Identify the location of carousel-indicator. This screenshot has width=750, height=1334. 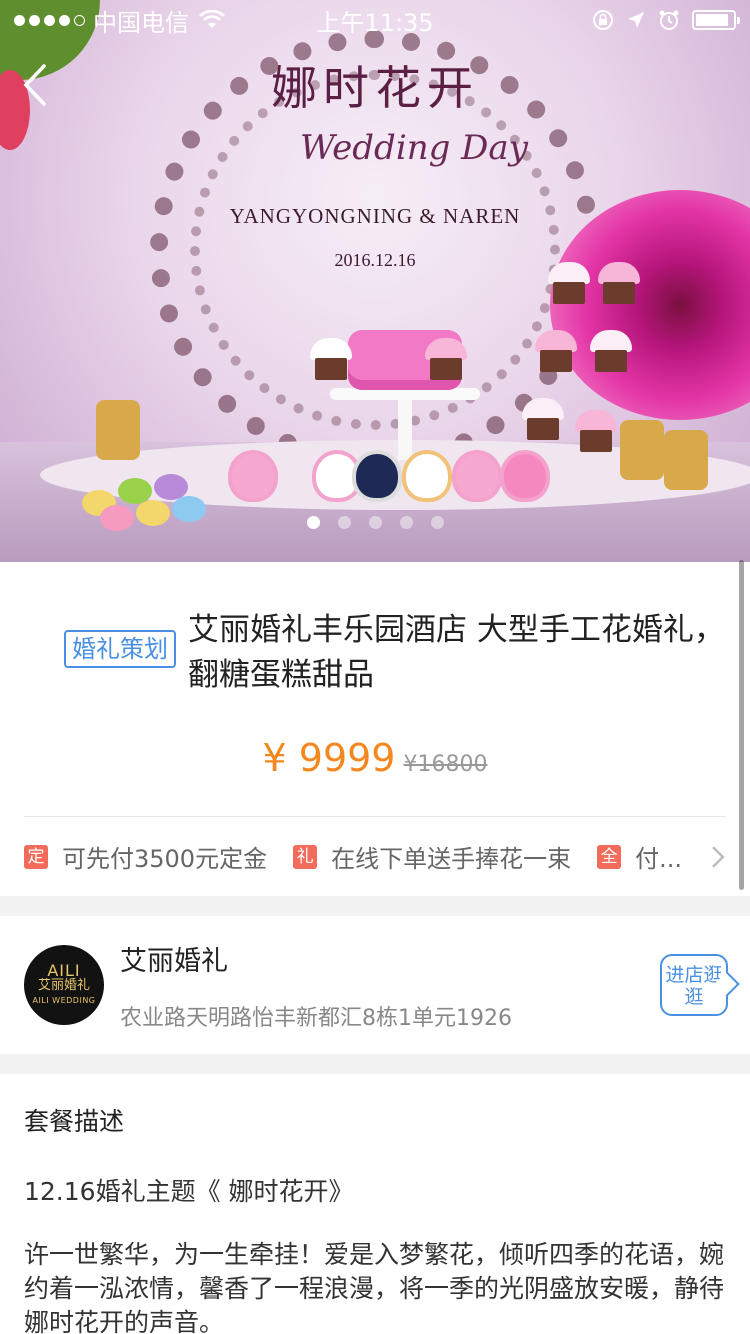
(375, 522).